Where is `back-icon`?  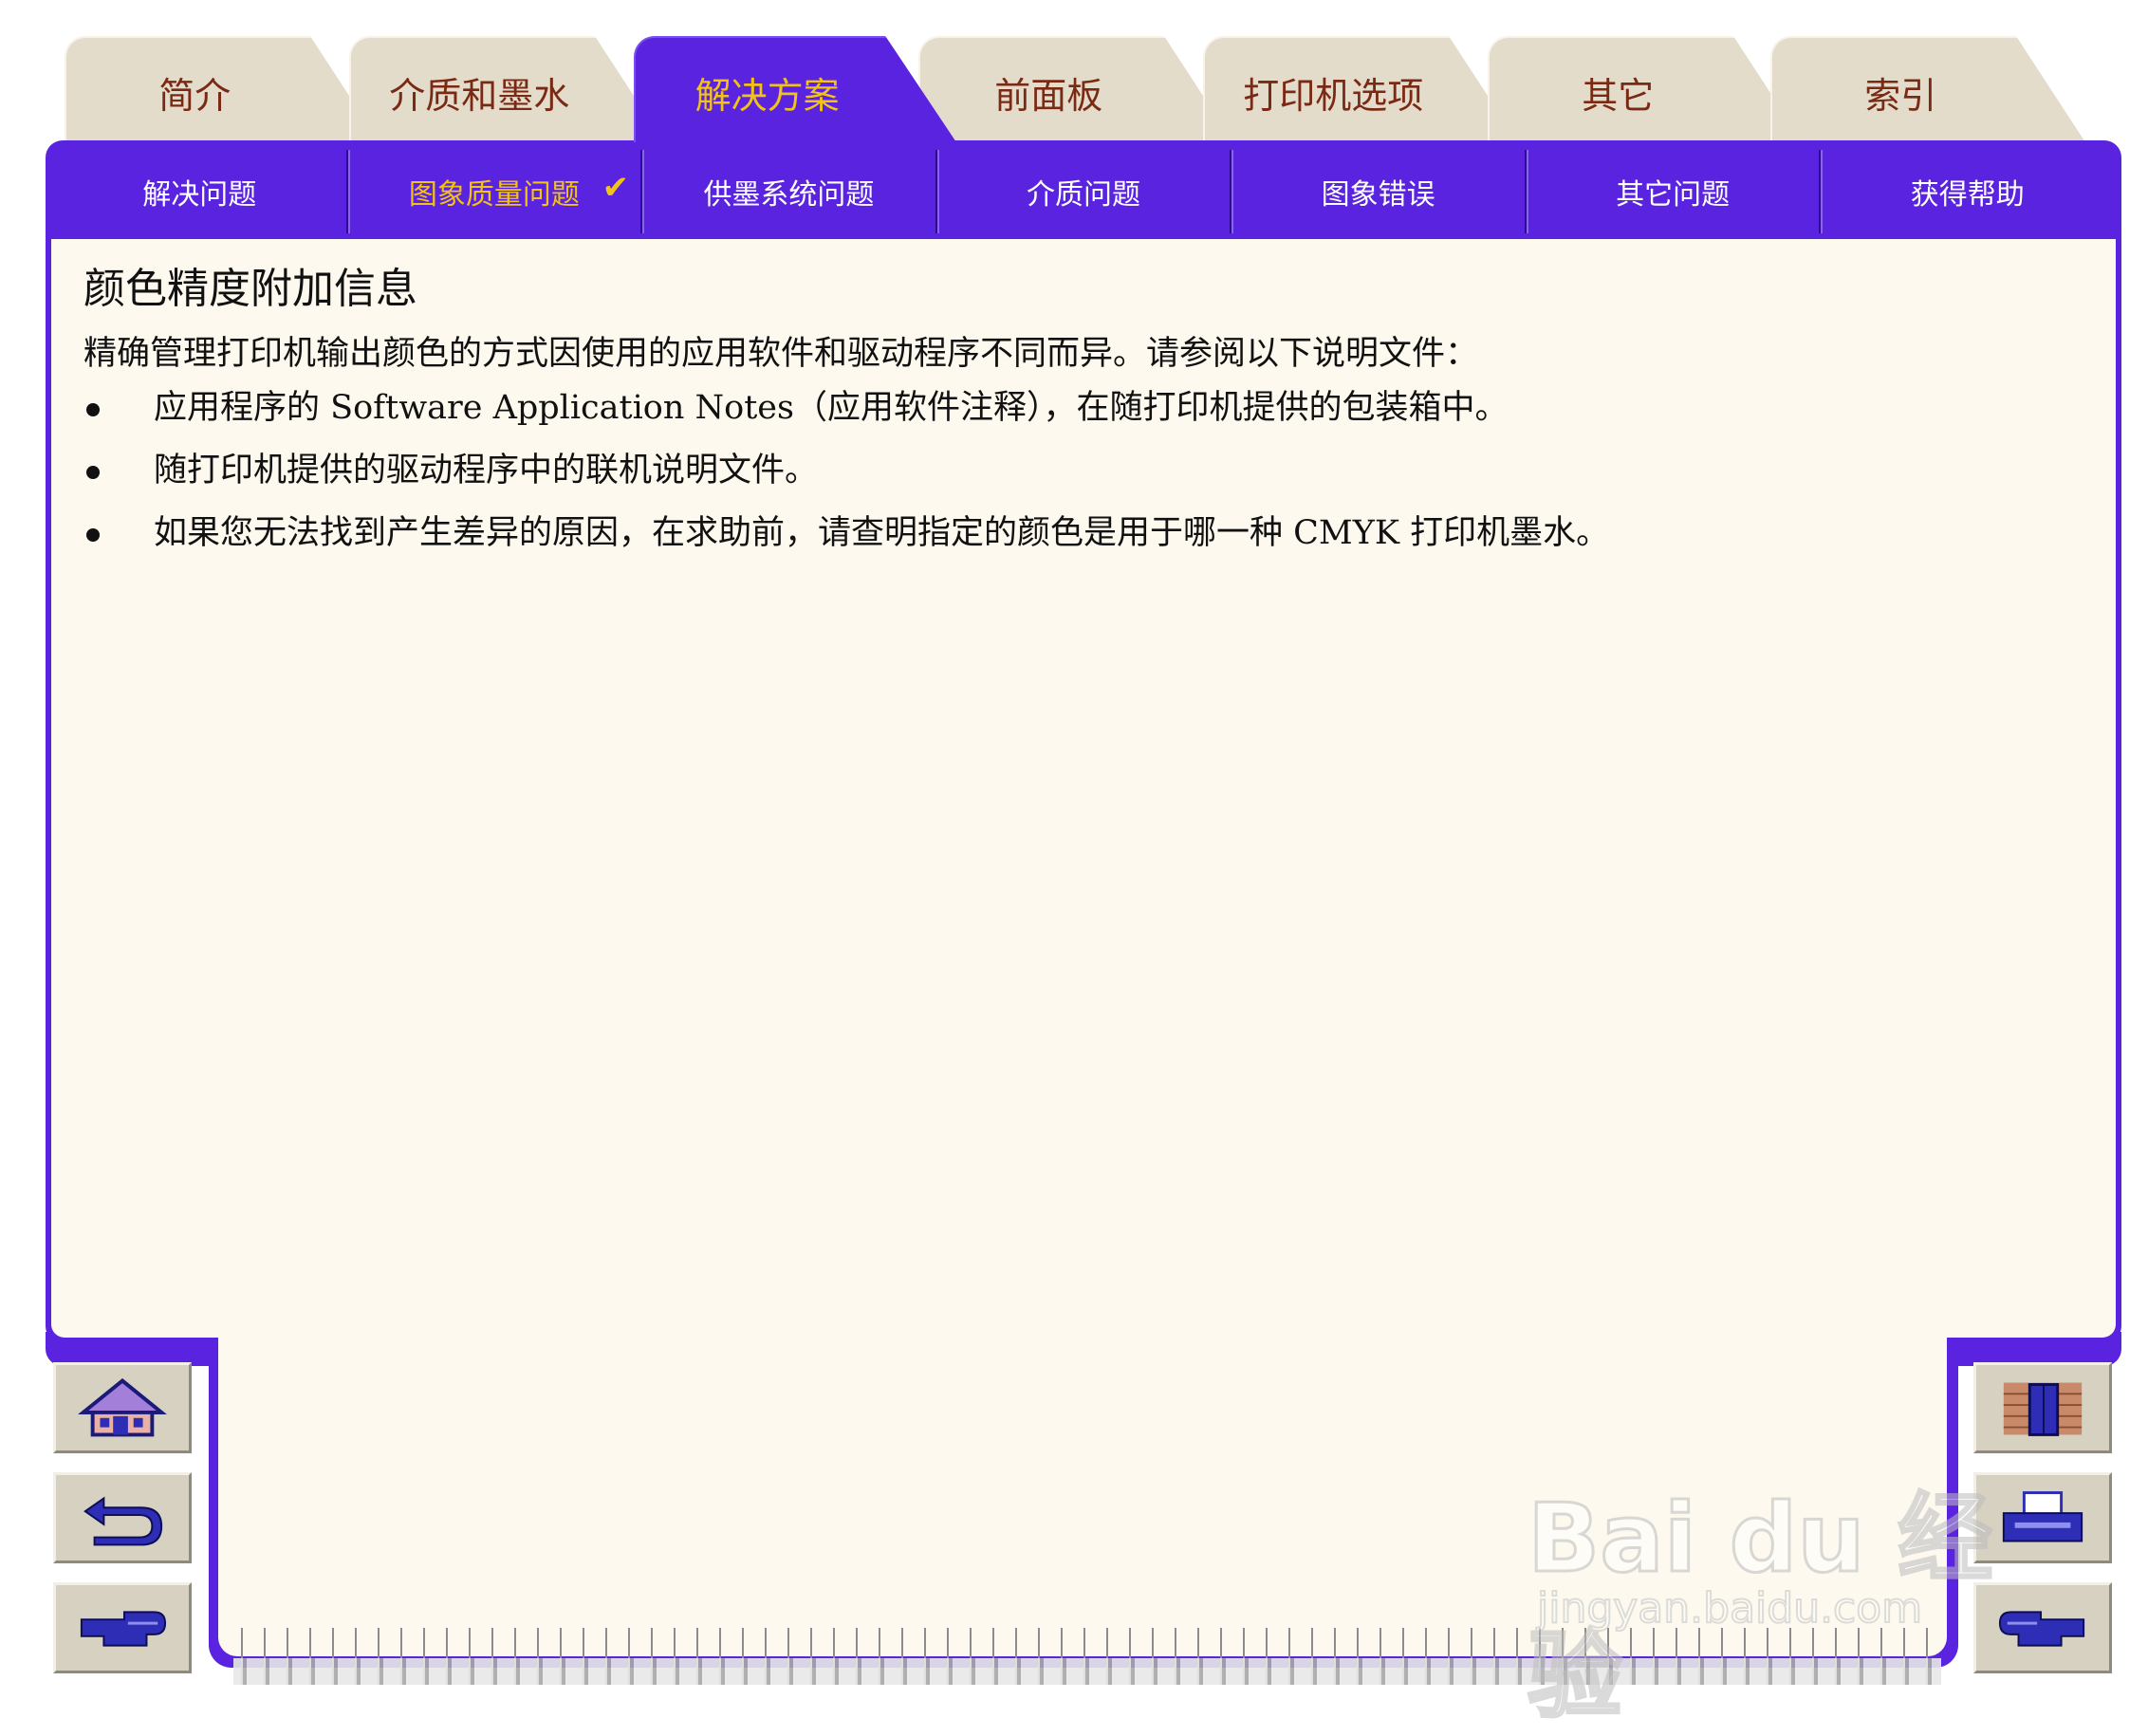 back-icon is located at coordinates (123, 1521).